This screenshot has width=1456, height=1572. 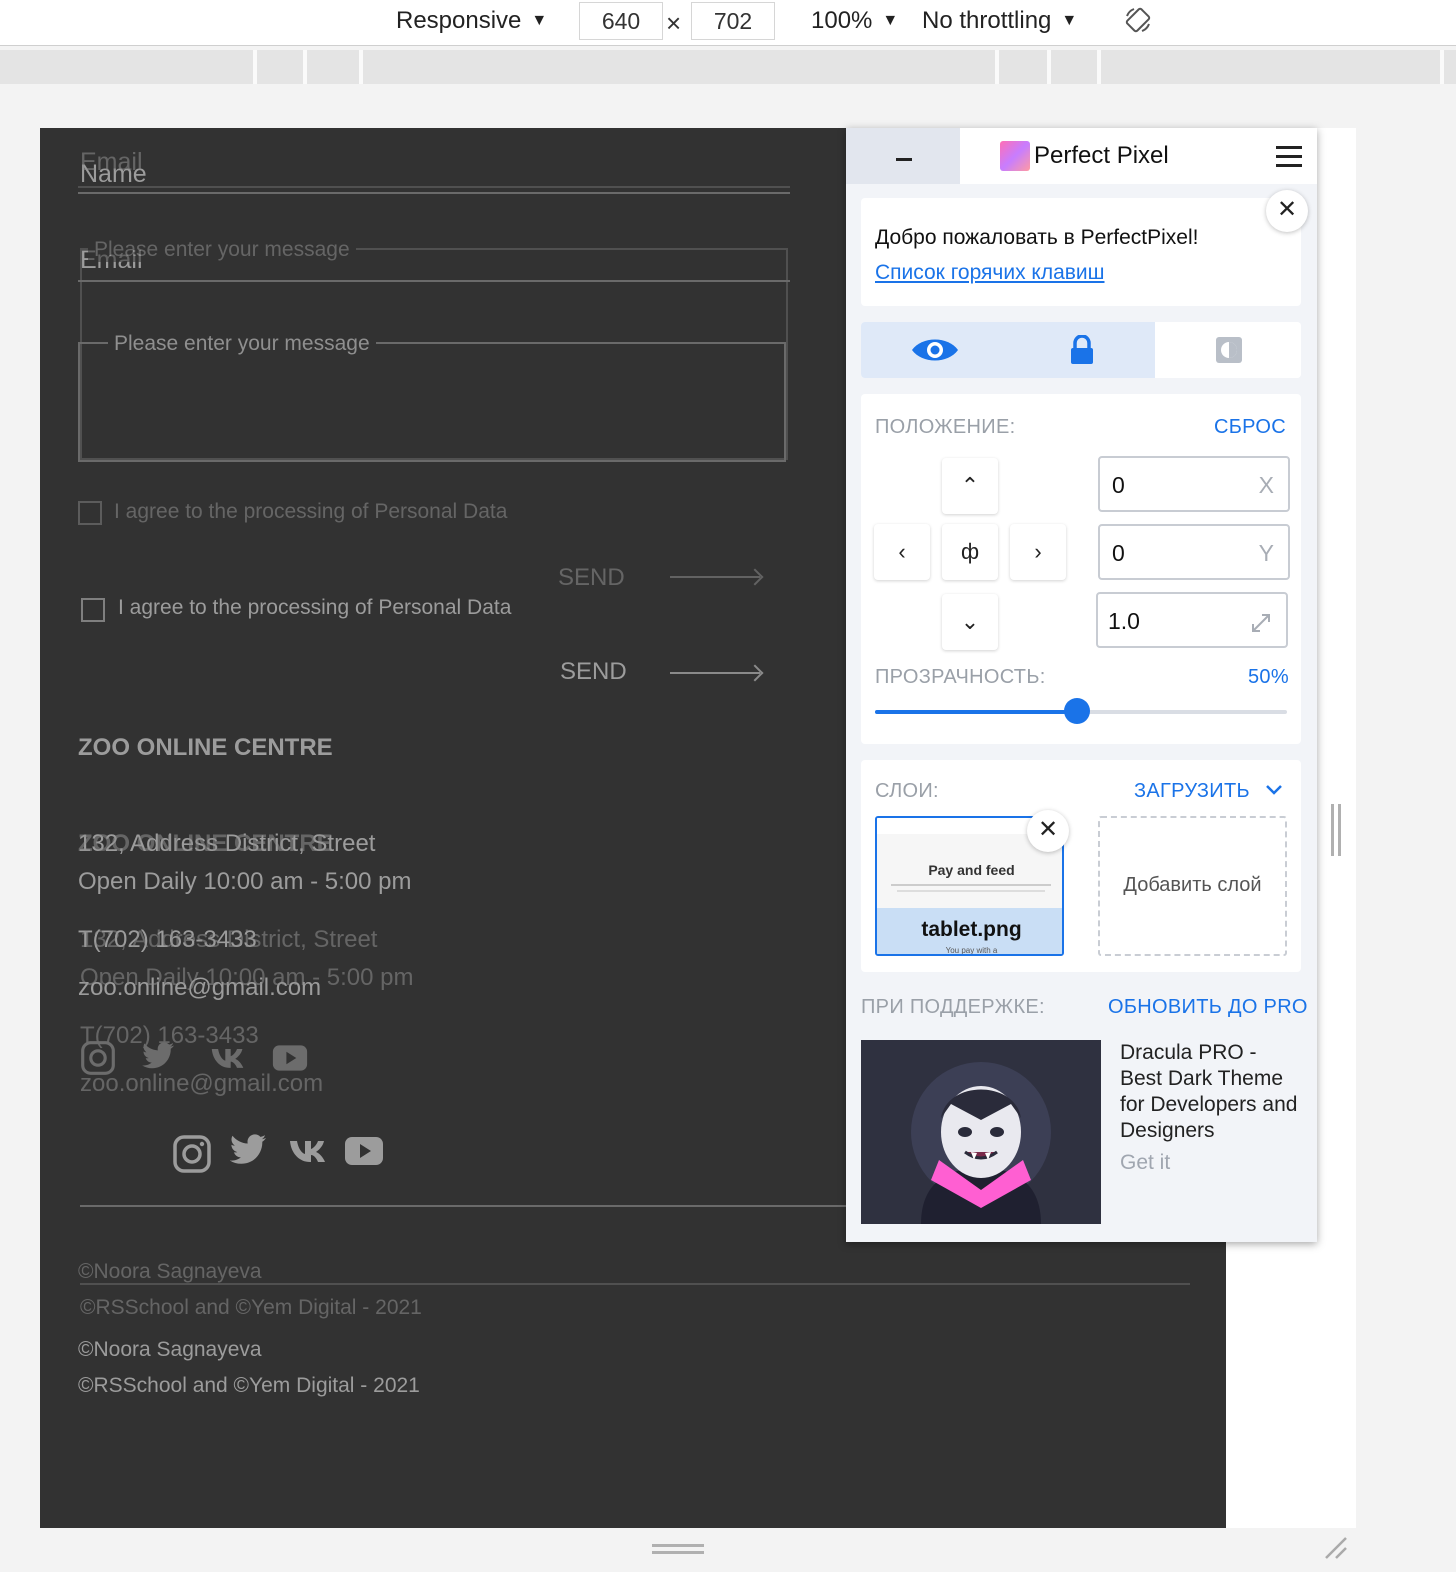 I want to click on overlay-email-line, so click(x=434, y=187).